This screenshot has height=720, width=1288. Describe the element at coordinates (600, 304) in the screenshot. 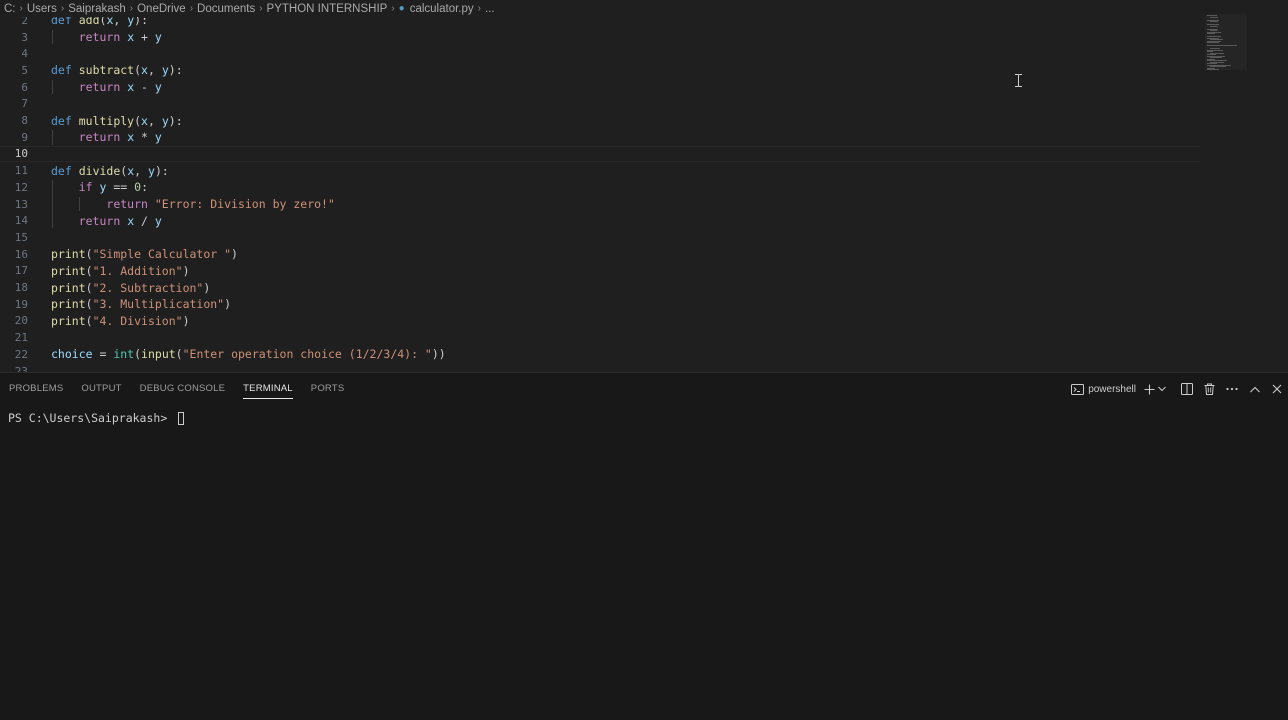

I see `code-line: 19 print("3. Multiplication")` at that location.